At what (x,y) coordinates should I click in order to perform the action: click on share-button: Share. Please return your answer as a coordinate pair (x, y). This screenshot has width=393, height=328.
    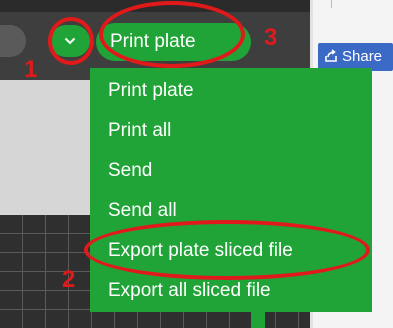
    Looking at the image, I should click on (355, 57).